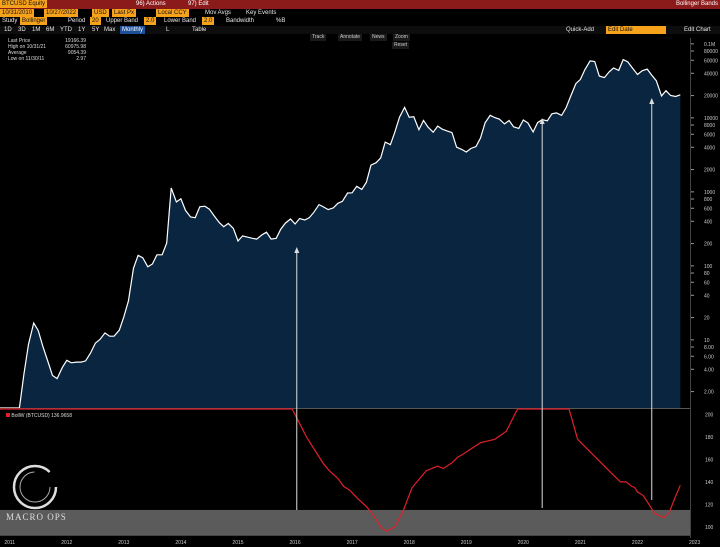 The image size is (720, 547). Describe the element at coordinates (352, 543) in the screenshot. I see `x-tick-label: 2017` at that location.